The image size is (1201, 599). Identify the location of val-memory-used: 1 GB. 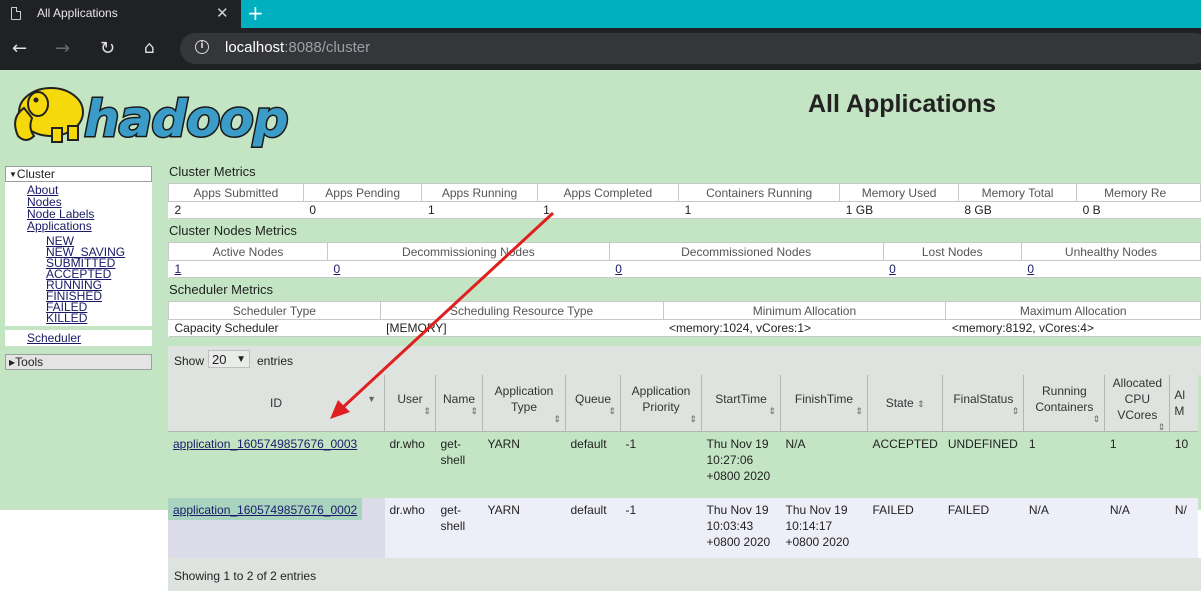
(899, 210).